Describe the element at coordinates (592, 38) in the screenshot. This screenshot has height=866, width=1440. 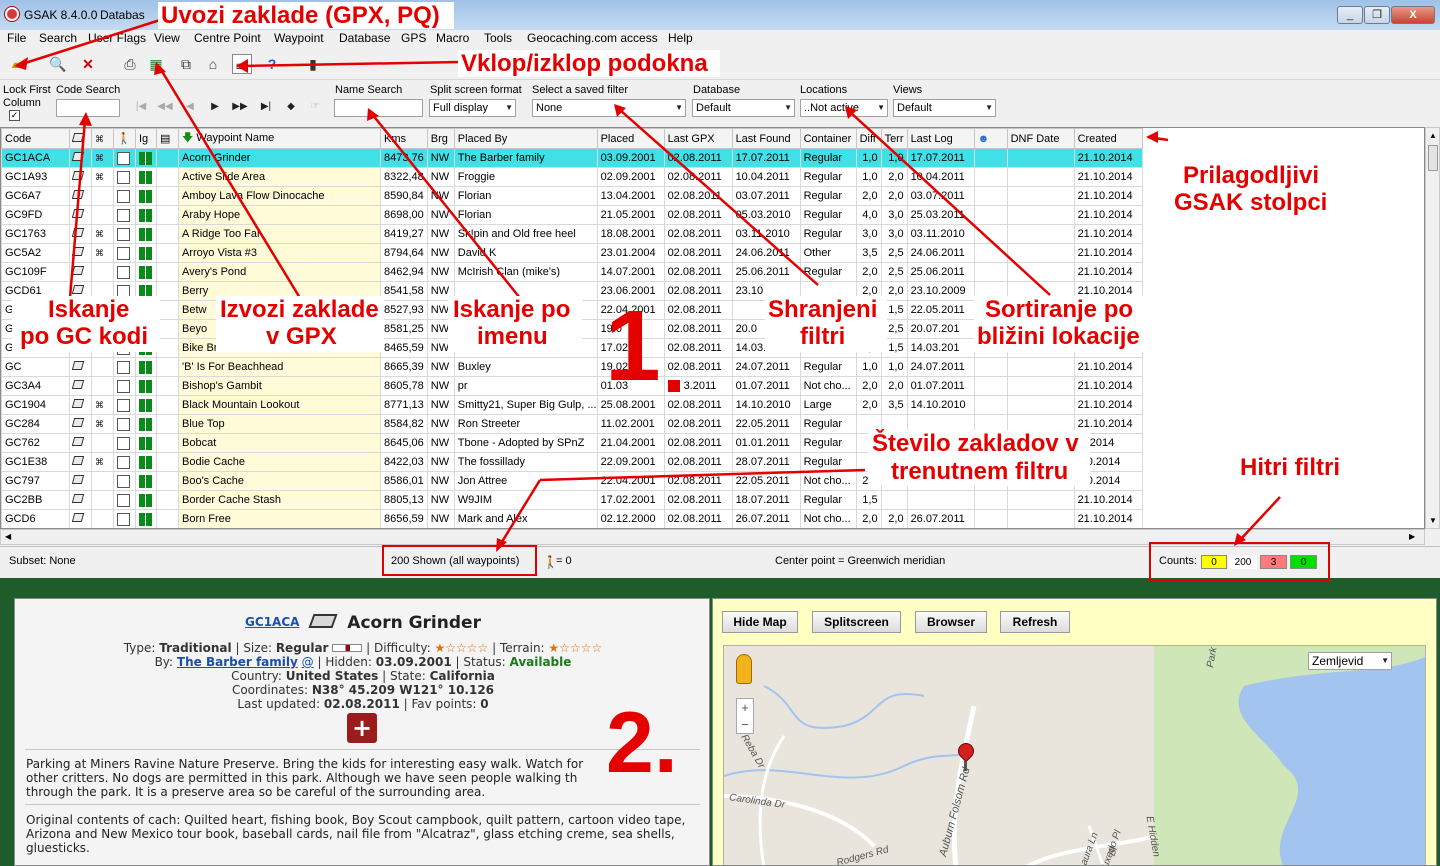
I see `menu-geocaching-access: Geocaching.com access` at that location.